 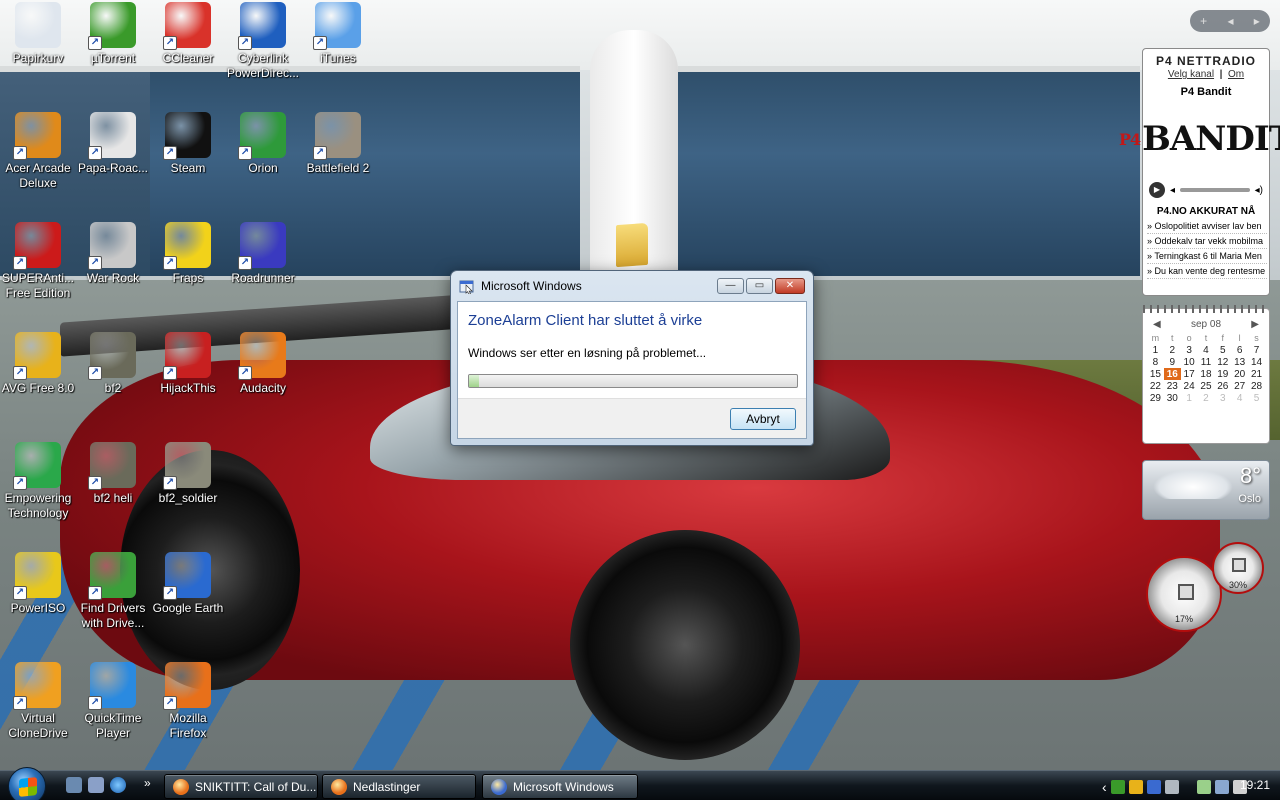 What do you see at coordinates (1239, 374) in the screenshot?
I see `calendar-day: 20` at bounding box center [1239, 374].